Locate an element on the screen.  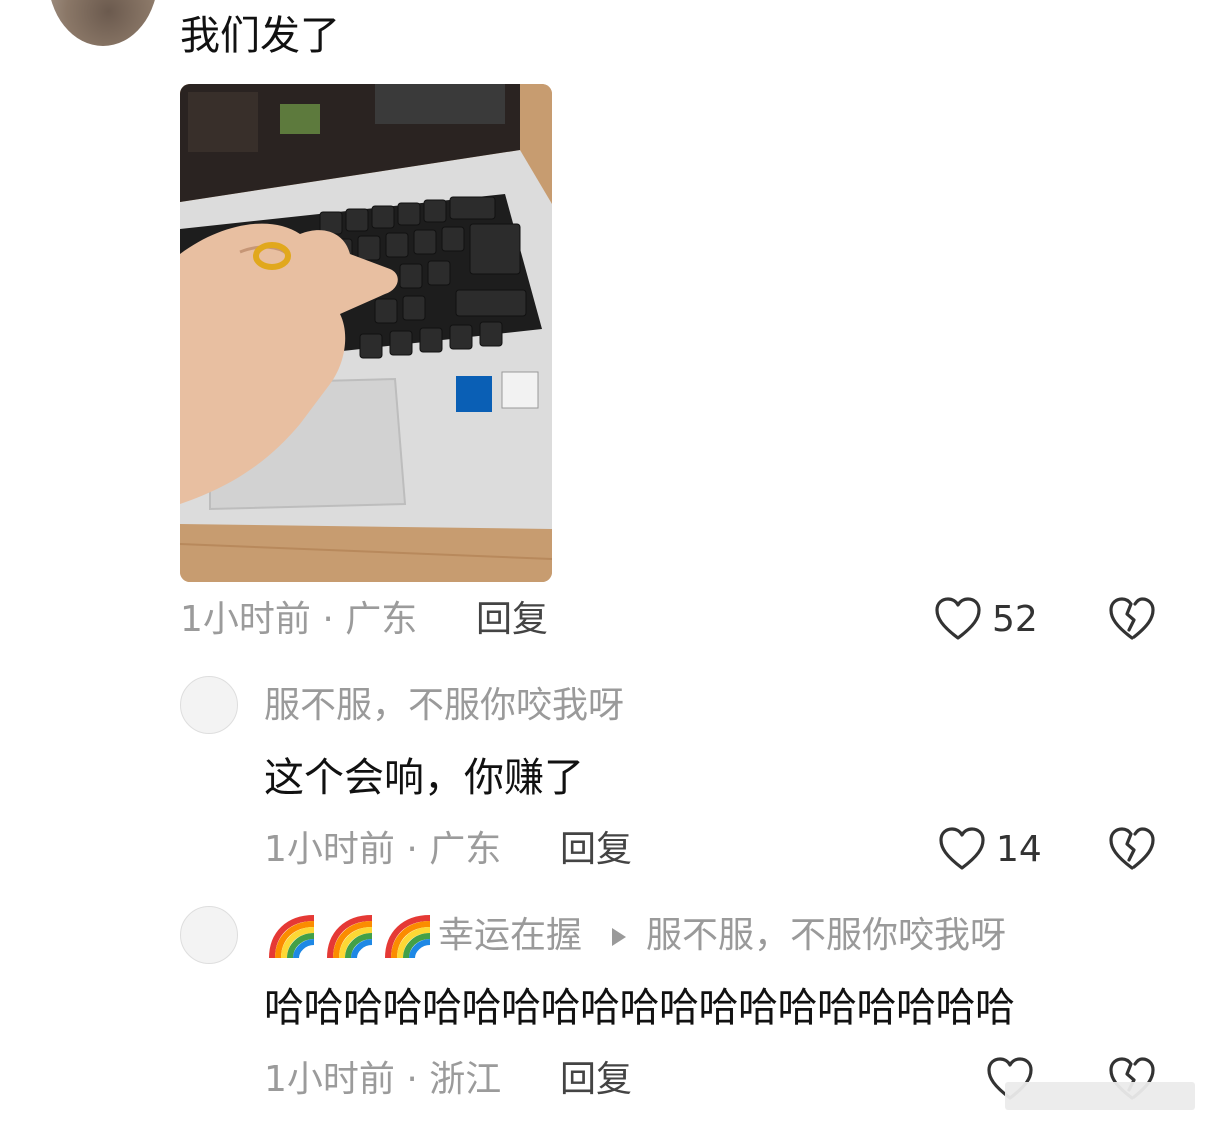
comment-text: 哈哈哈哈哈哈哈哈哈哈哈哈哈哈哈哈哈哈哈 is located at coordinates (639, 1008).